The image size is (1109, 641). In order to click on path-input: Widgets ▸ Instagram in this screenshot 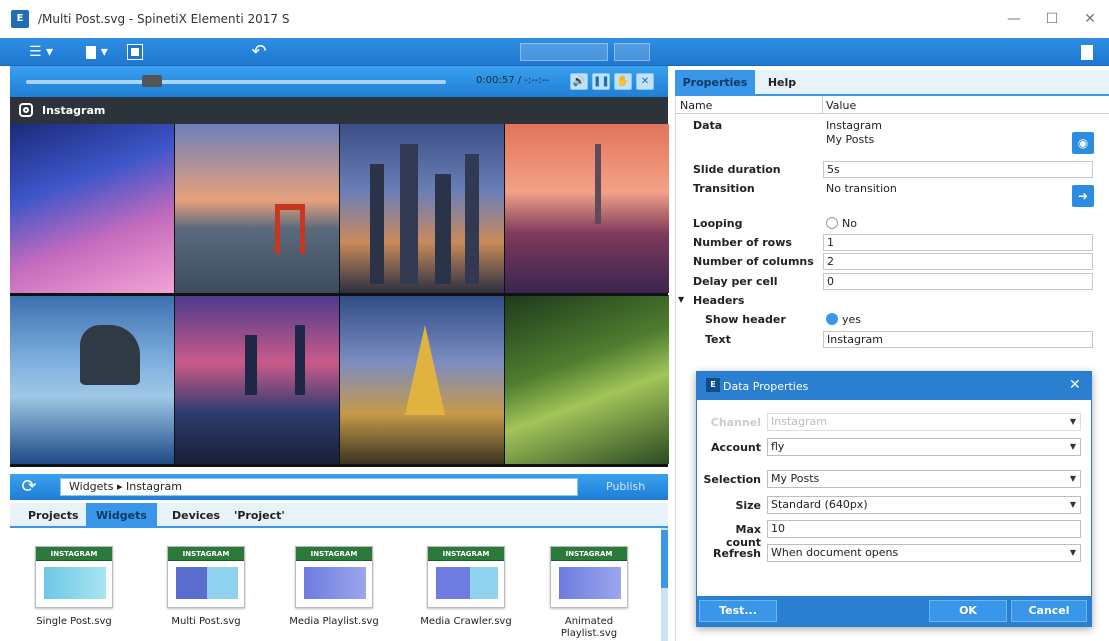, I will do `click(319, 487)`.